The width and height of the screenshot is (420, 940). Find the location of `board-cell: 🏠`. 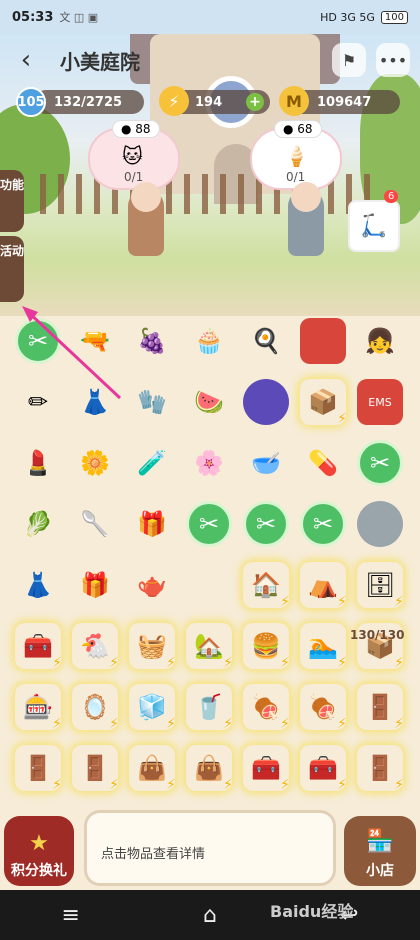

board-cell: 🏠 is located at coordinates (266, 585).